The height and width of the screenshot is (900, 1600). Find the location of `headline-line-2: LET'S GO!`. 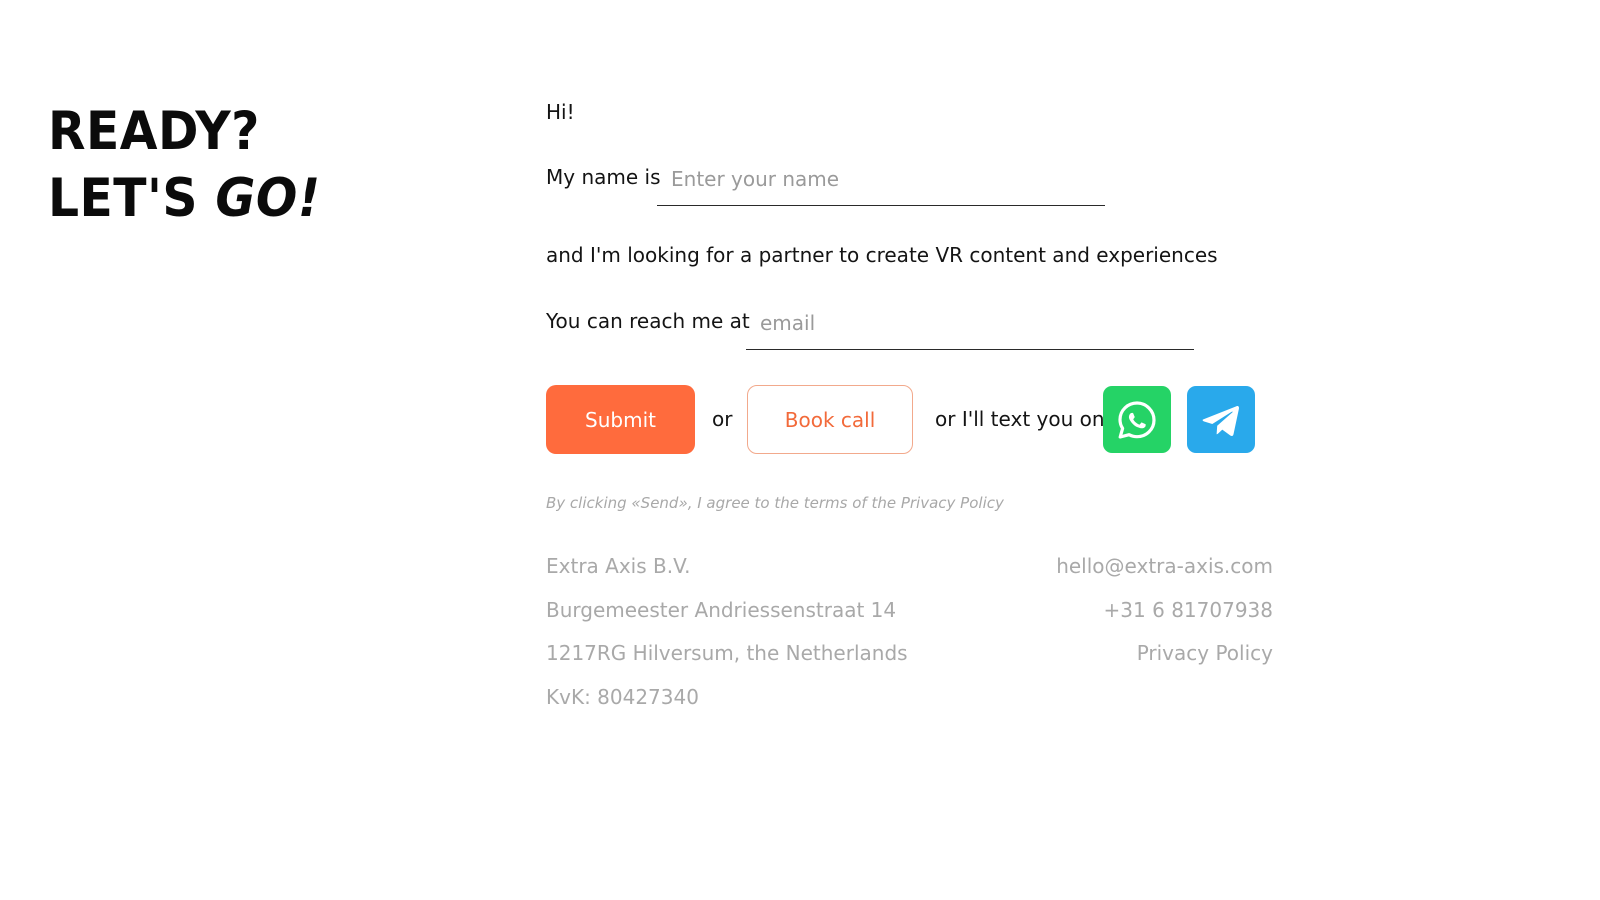

headline-line-2: LET'S GO! is located at coordinates (184, 198).